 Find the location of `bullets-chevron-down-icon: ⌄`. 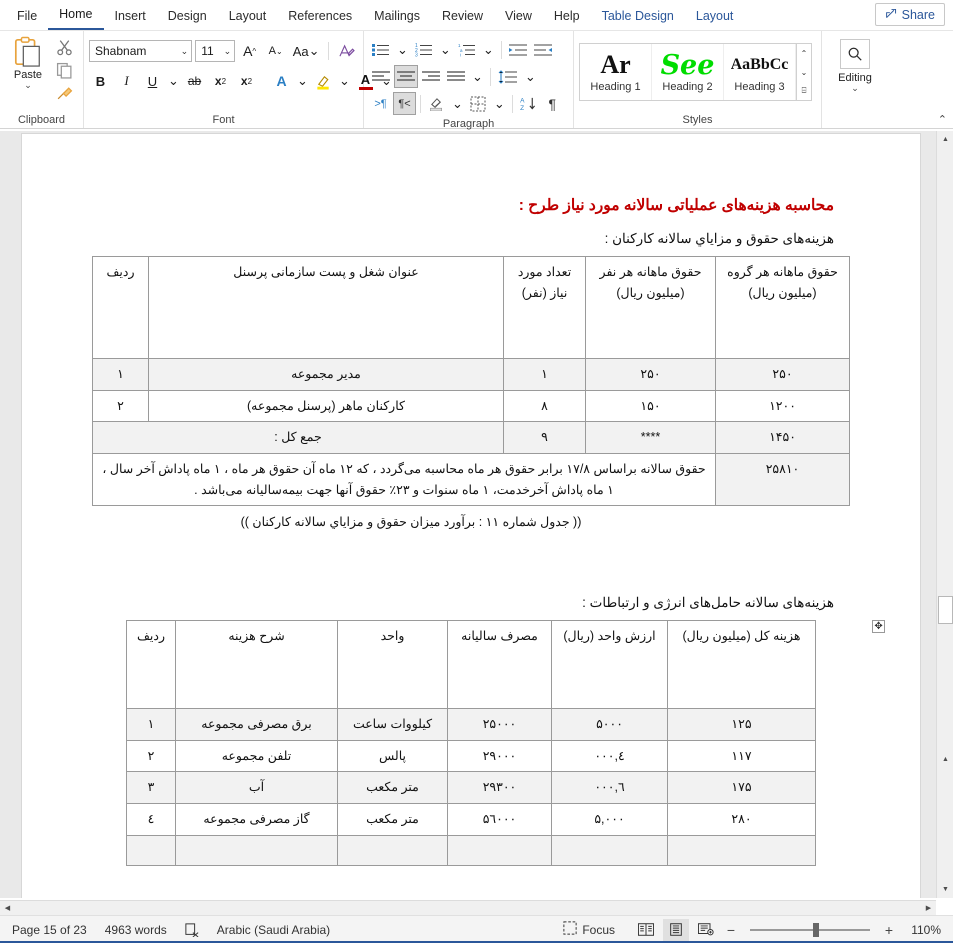

bullets-chevron-down-icon: ⌄ is located at coordinates (402, 49).